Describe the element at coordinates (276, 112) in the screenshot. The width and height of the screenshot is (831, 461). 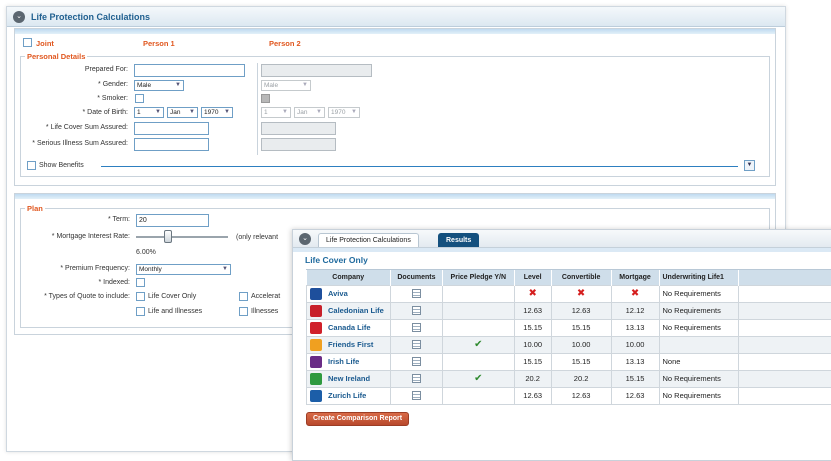
I see `dob-day-select-p2: 1▼` at that location.